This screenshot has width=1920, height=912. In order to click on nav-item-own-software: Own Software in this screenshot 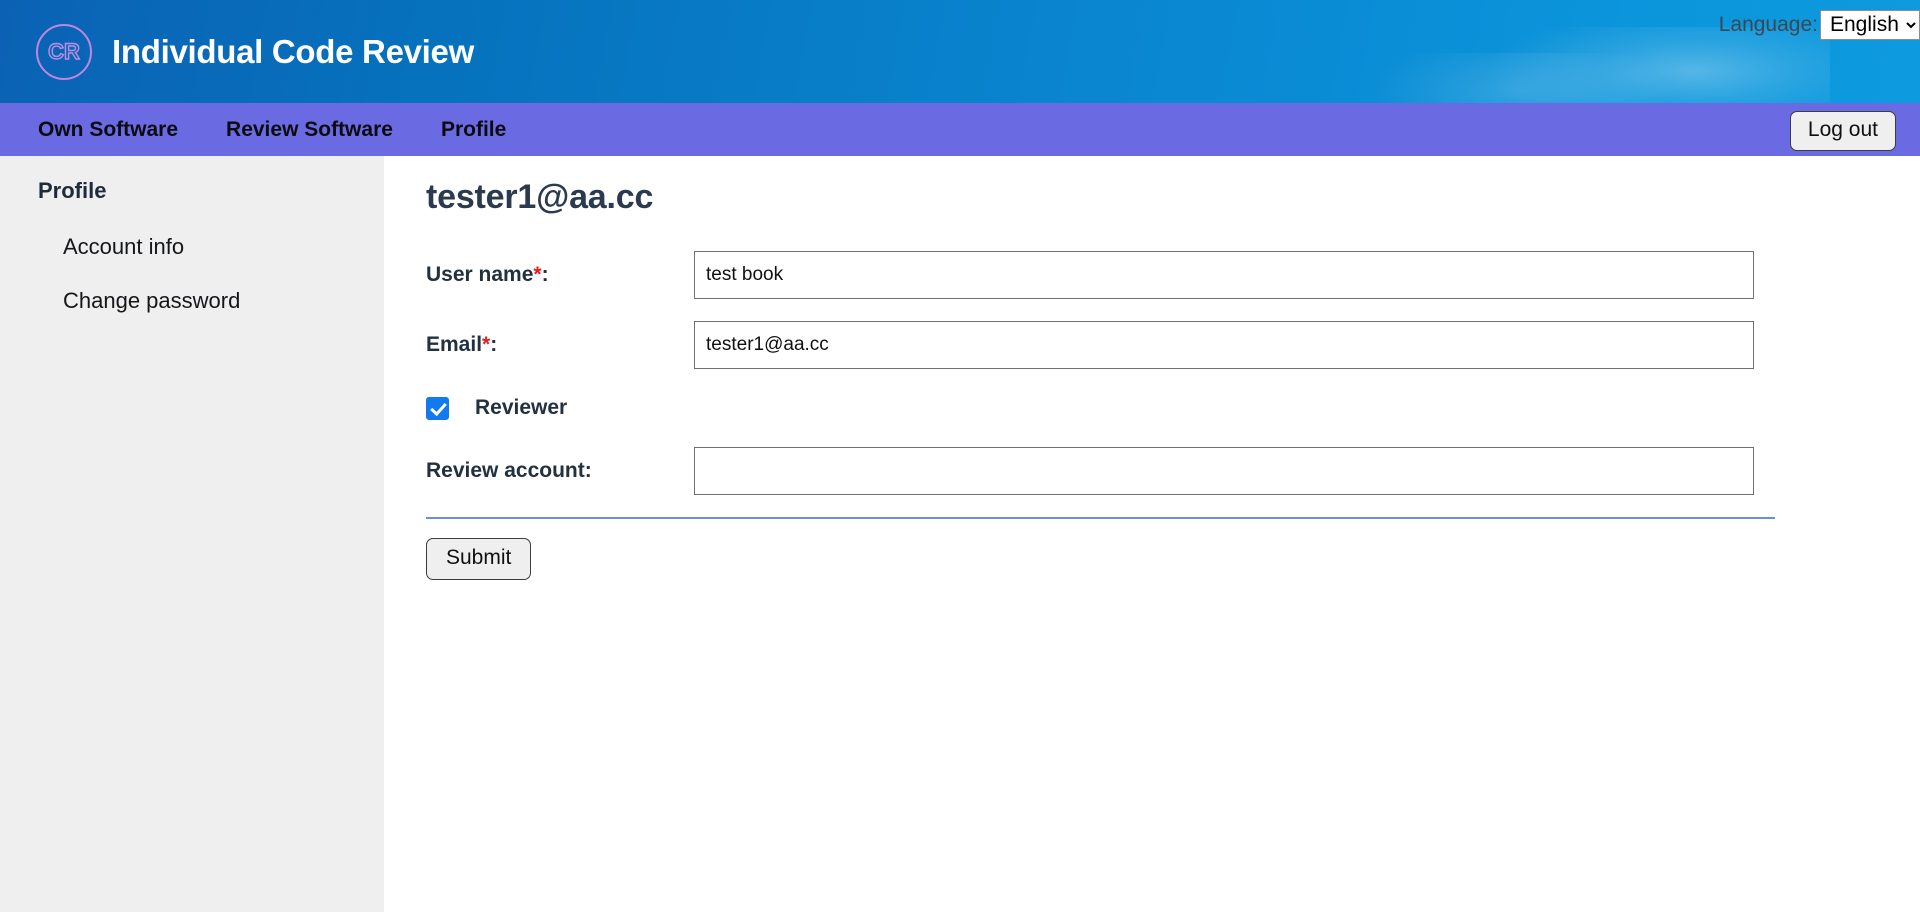, I will do `click(108, 130)`.